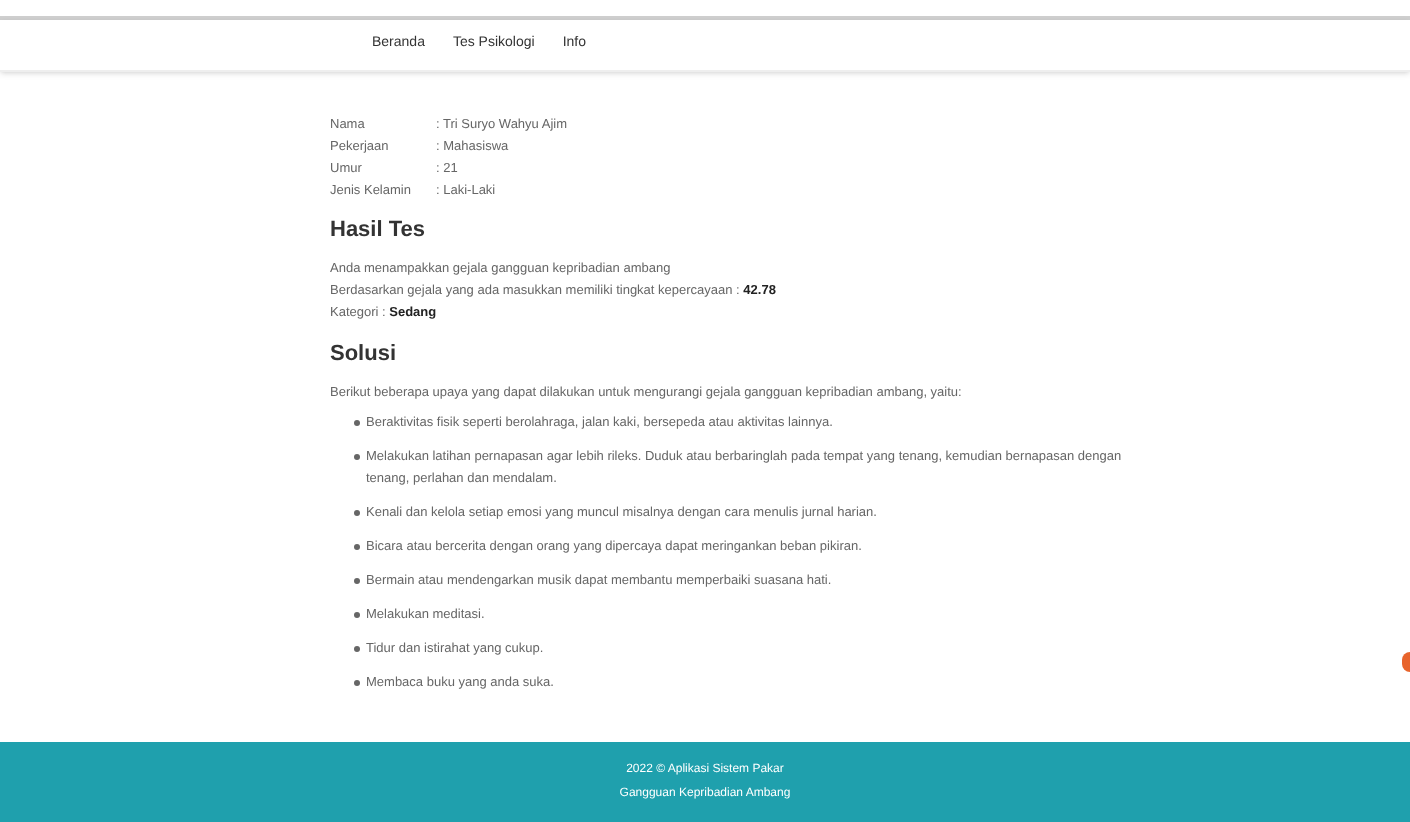 The height and width of the screenshot is (822, 1410). What do you see at coordinates (378, 231) in the screenshot?
I see `section-heading: Hasil Tes` at bounding box center [378, 231].